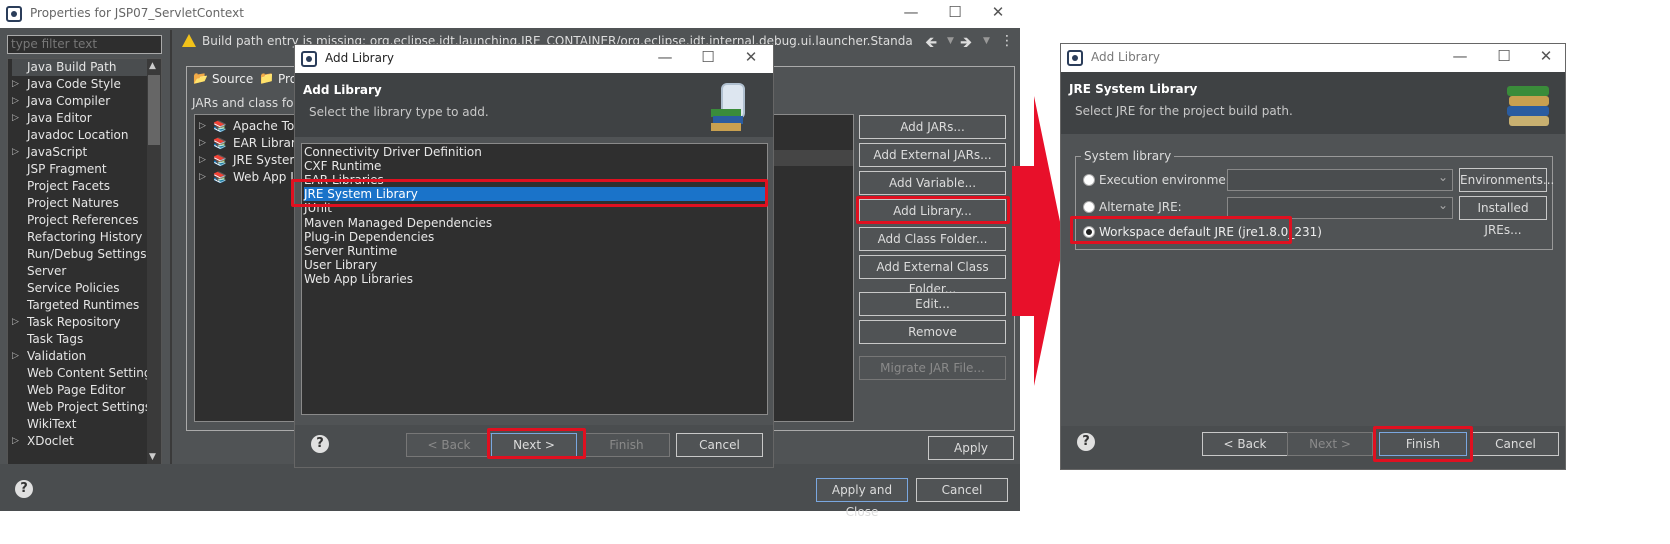  I want to click on nav-item: Project References, so click(80, 220).